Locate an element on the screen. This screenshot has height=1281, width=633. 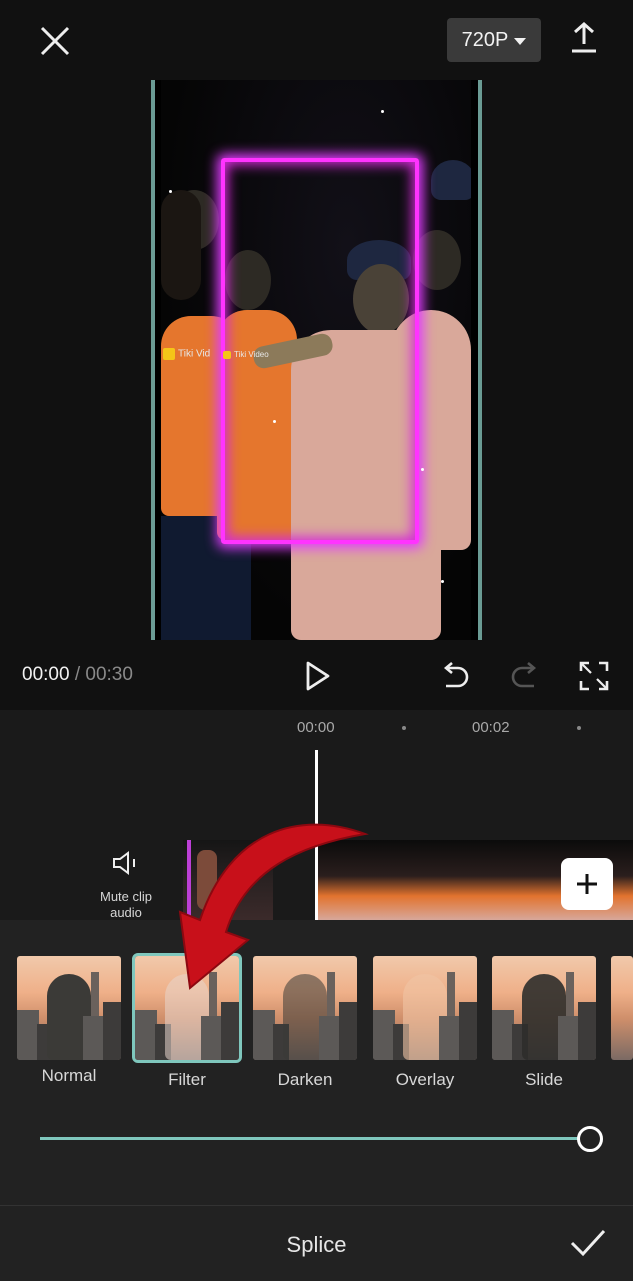
blend-mode-overlay is located at coordinates (425, 1008).